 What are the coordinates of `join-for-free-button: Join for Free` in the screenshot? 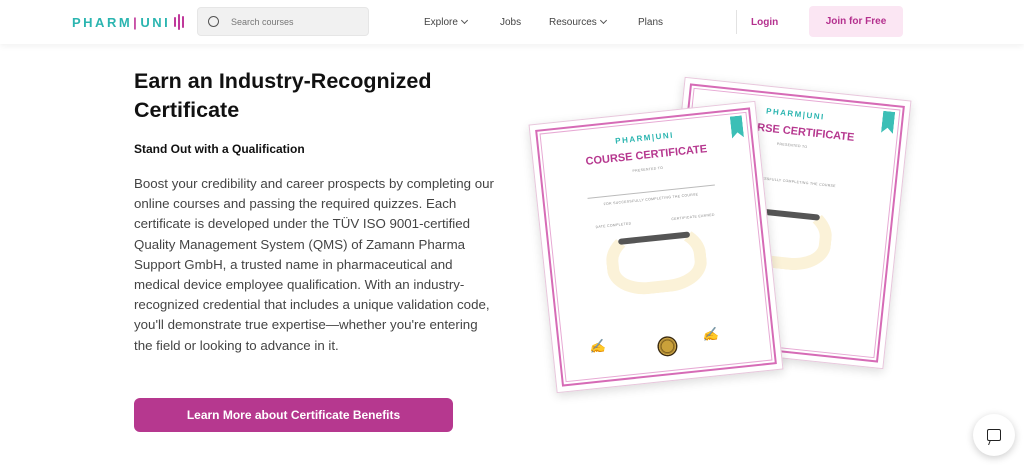 It's located at (856, 21).